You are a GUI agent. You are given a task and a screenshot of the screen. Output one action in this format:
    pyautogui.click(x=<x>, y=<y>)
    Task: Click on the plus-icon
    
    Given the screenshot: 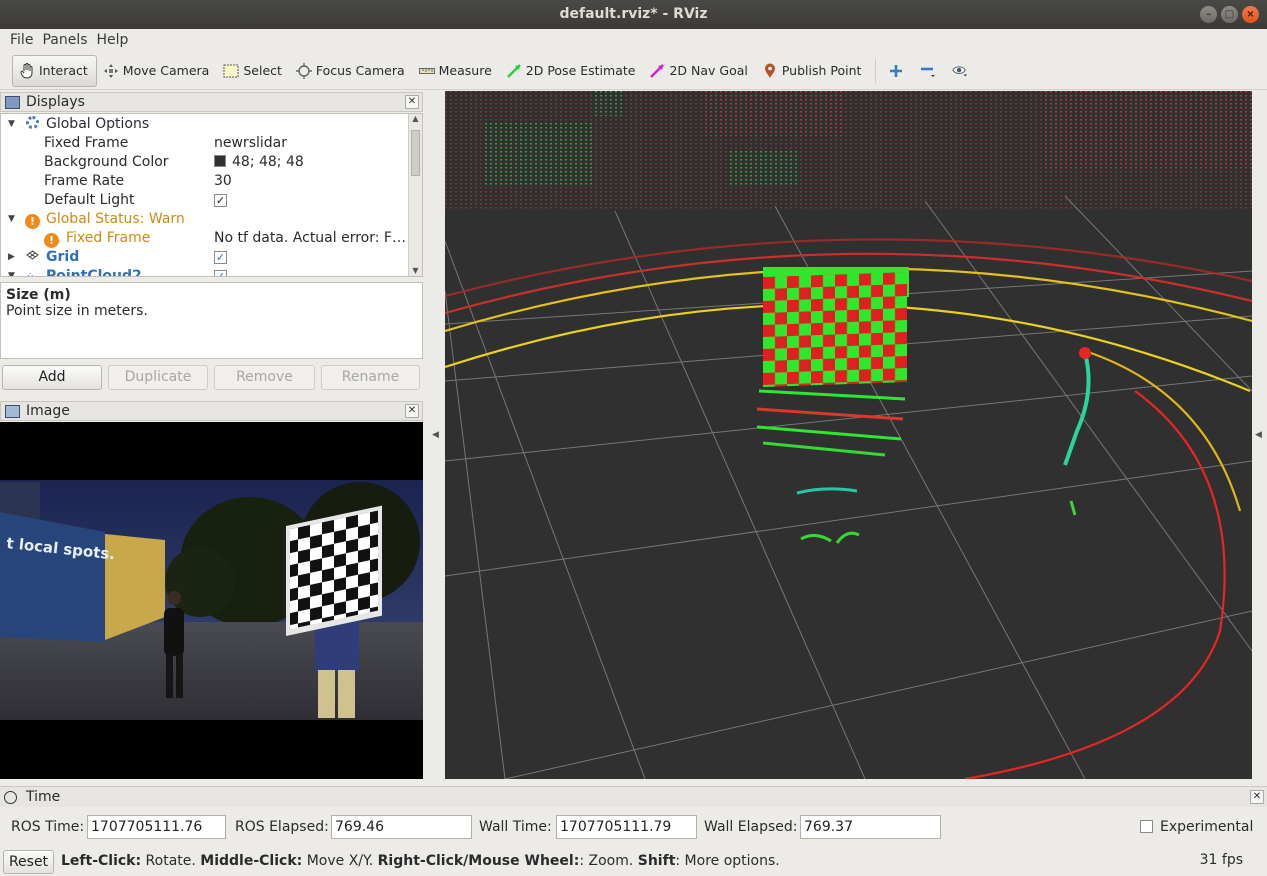 What is the action you would take?
    pyautogui.click(x=896, y=71)
    